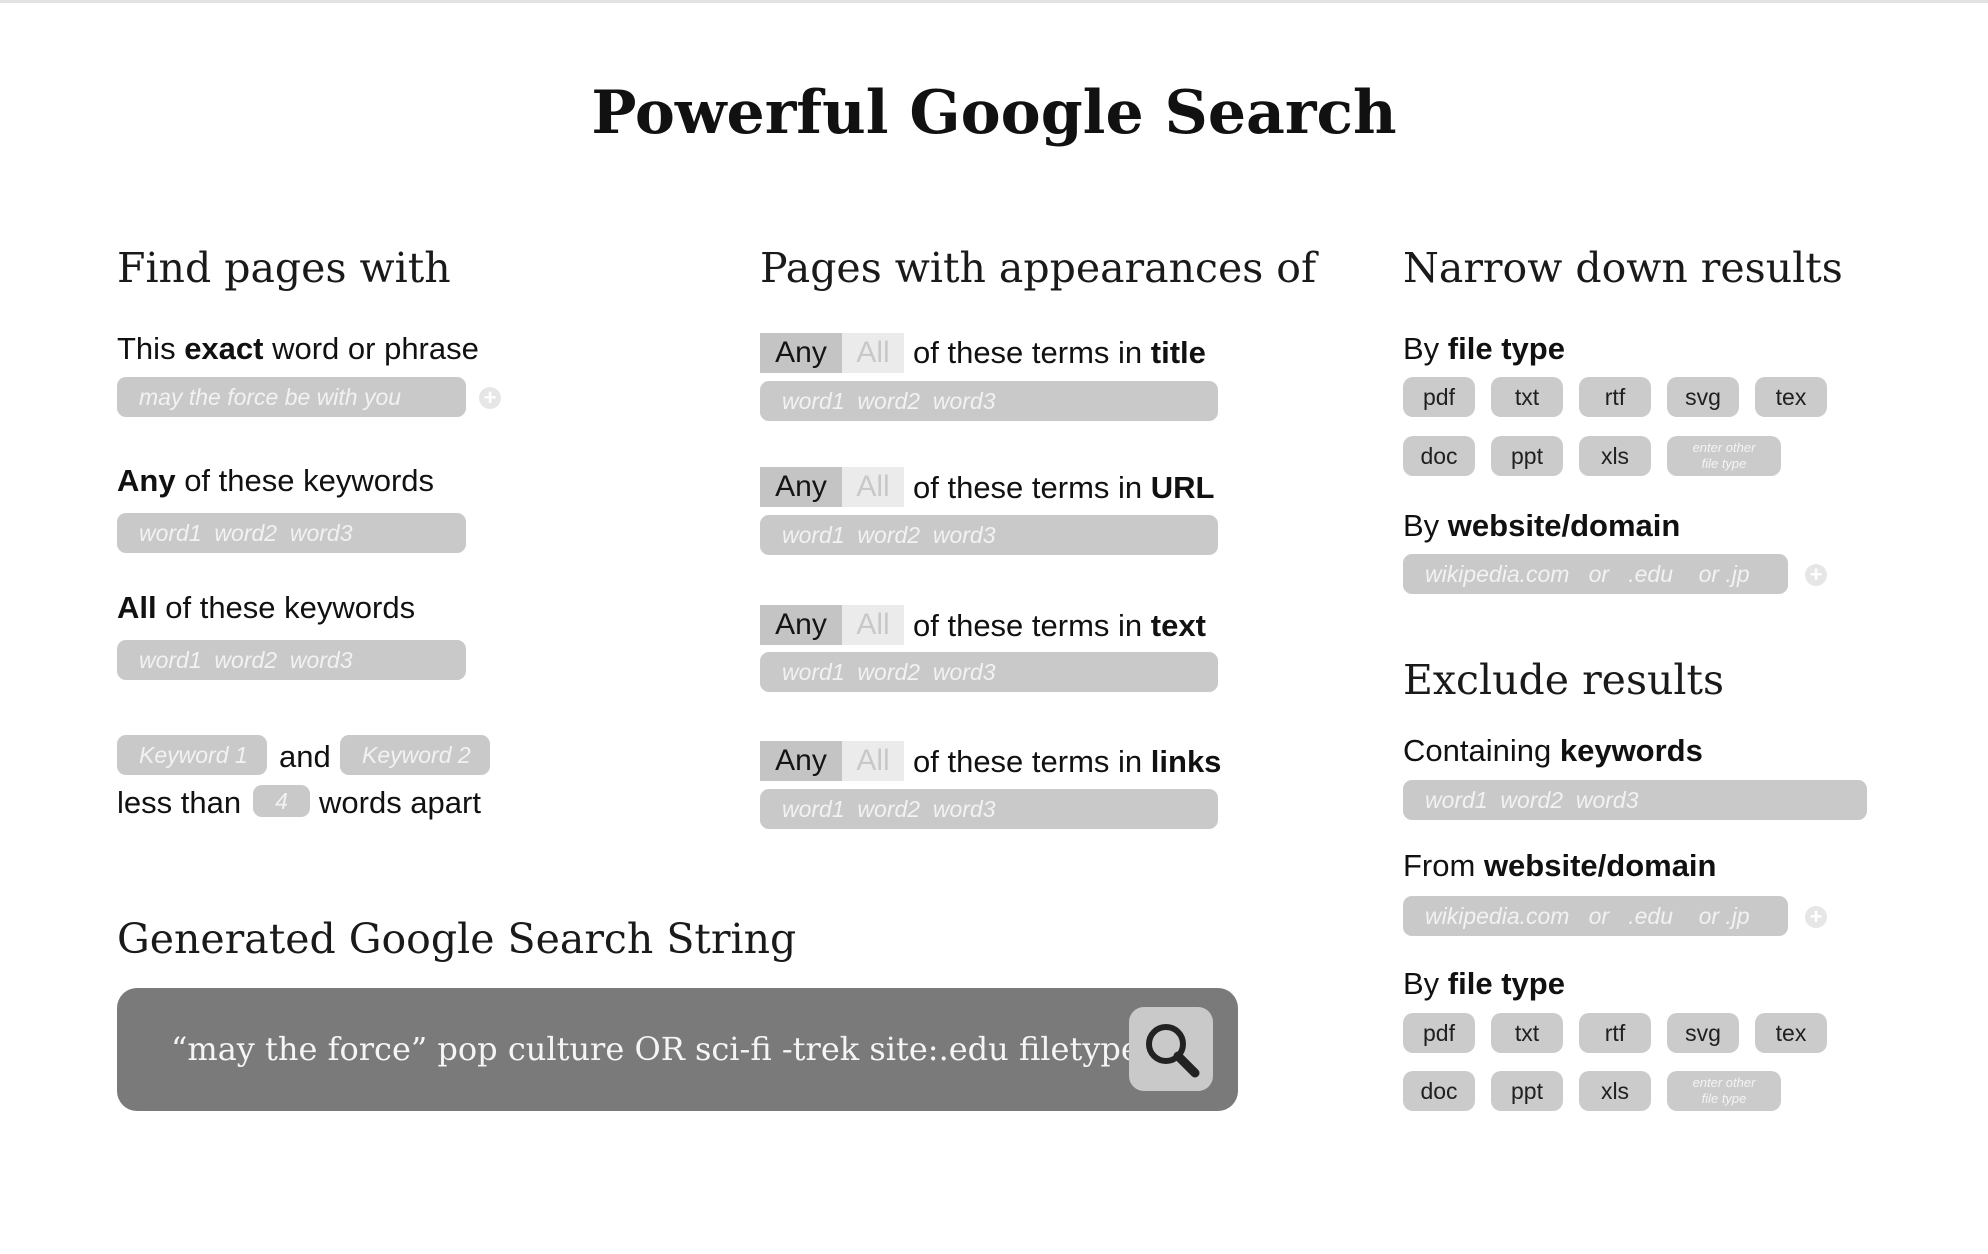  What do you see at coordinates (1484, 348) in the screenshot?
I see `narrow-filetype-label: By file type` at bounding box center [1484, 348].